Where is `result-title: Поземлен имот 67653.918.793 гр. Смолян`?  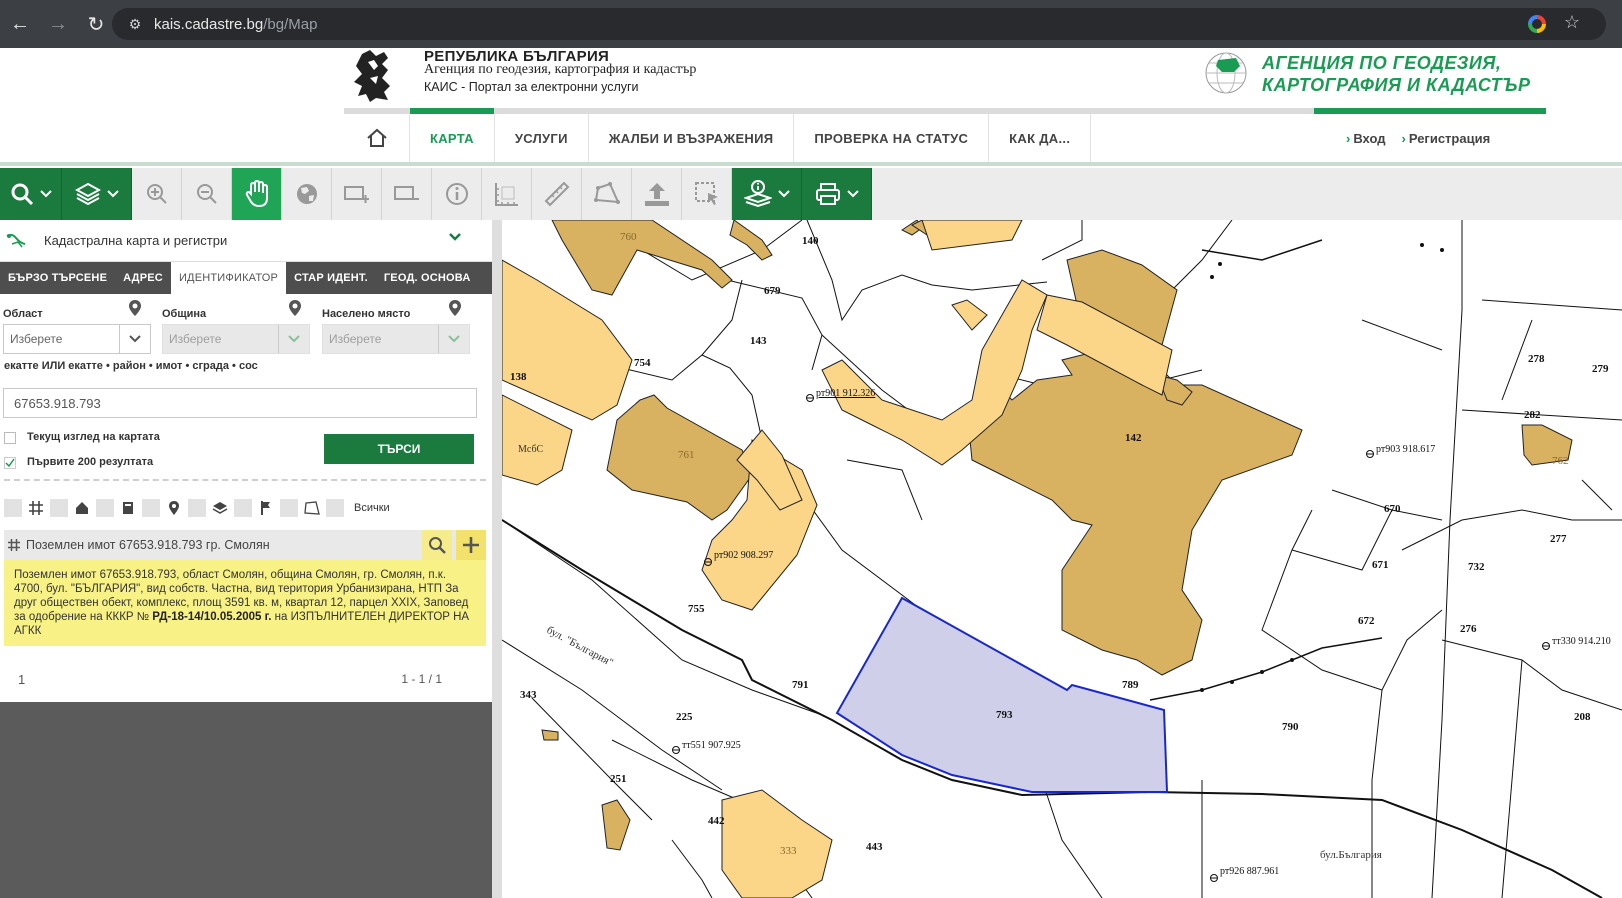
result-title: Поземлен имот 67653.918.793 гр. Смолян is located at coordinates (148, 545).